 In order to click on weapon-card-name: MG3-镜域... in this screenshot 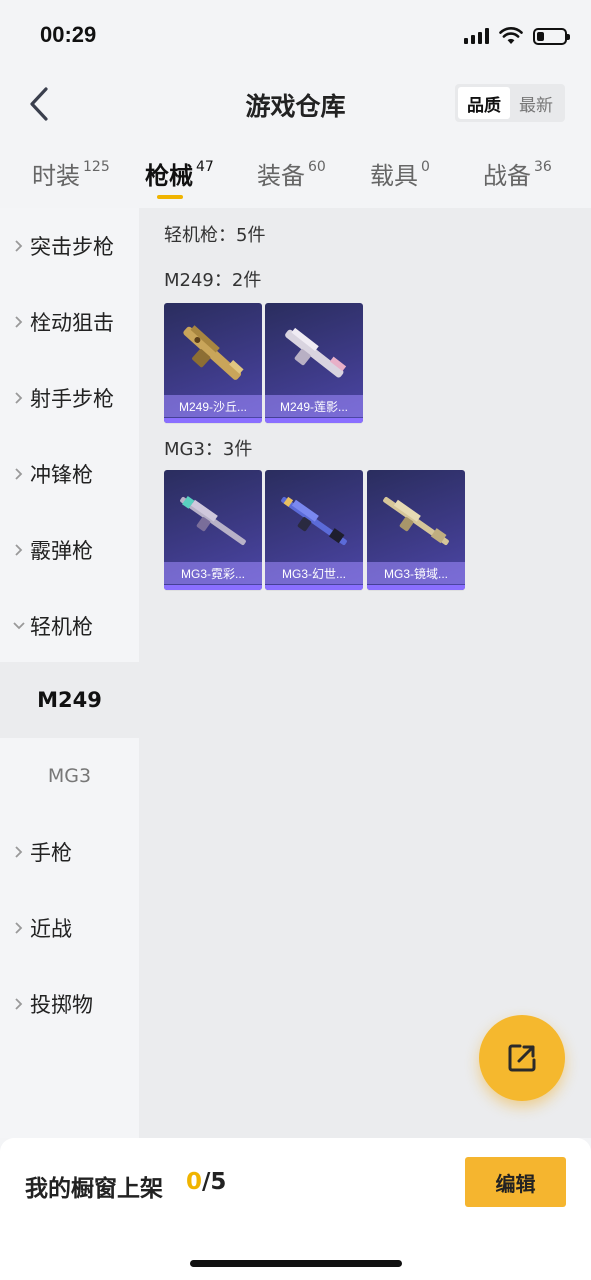, I will do `click(416, 573)`.